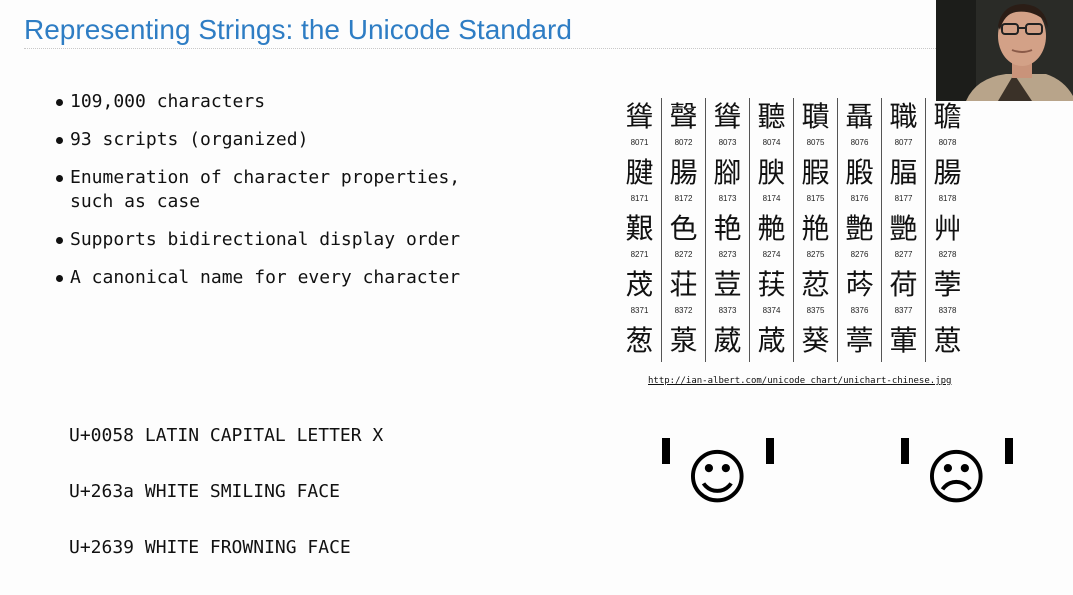 This screenshot has height=595, width=1073. Describe the element at coordinates (947, 116) in the screenshot. I see `chart-cell-glyph: 聸` at that location.